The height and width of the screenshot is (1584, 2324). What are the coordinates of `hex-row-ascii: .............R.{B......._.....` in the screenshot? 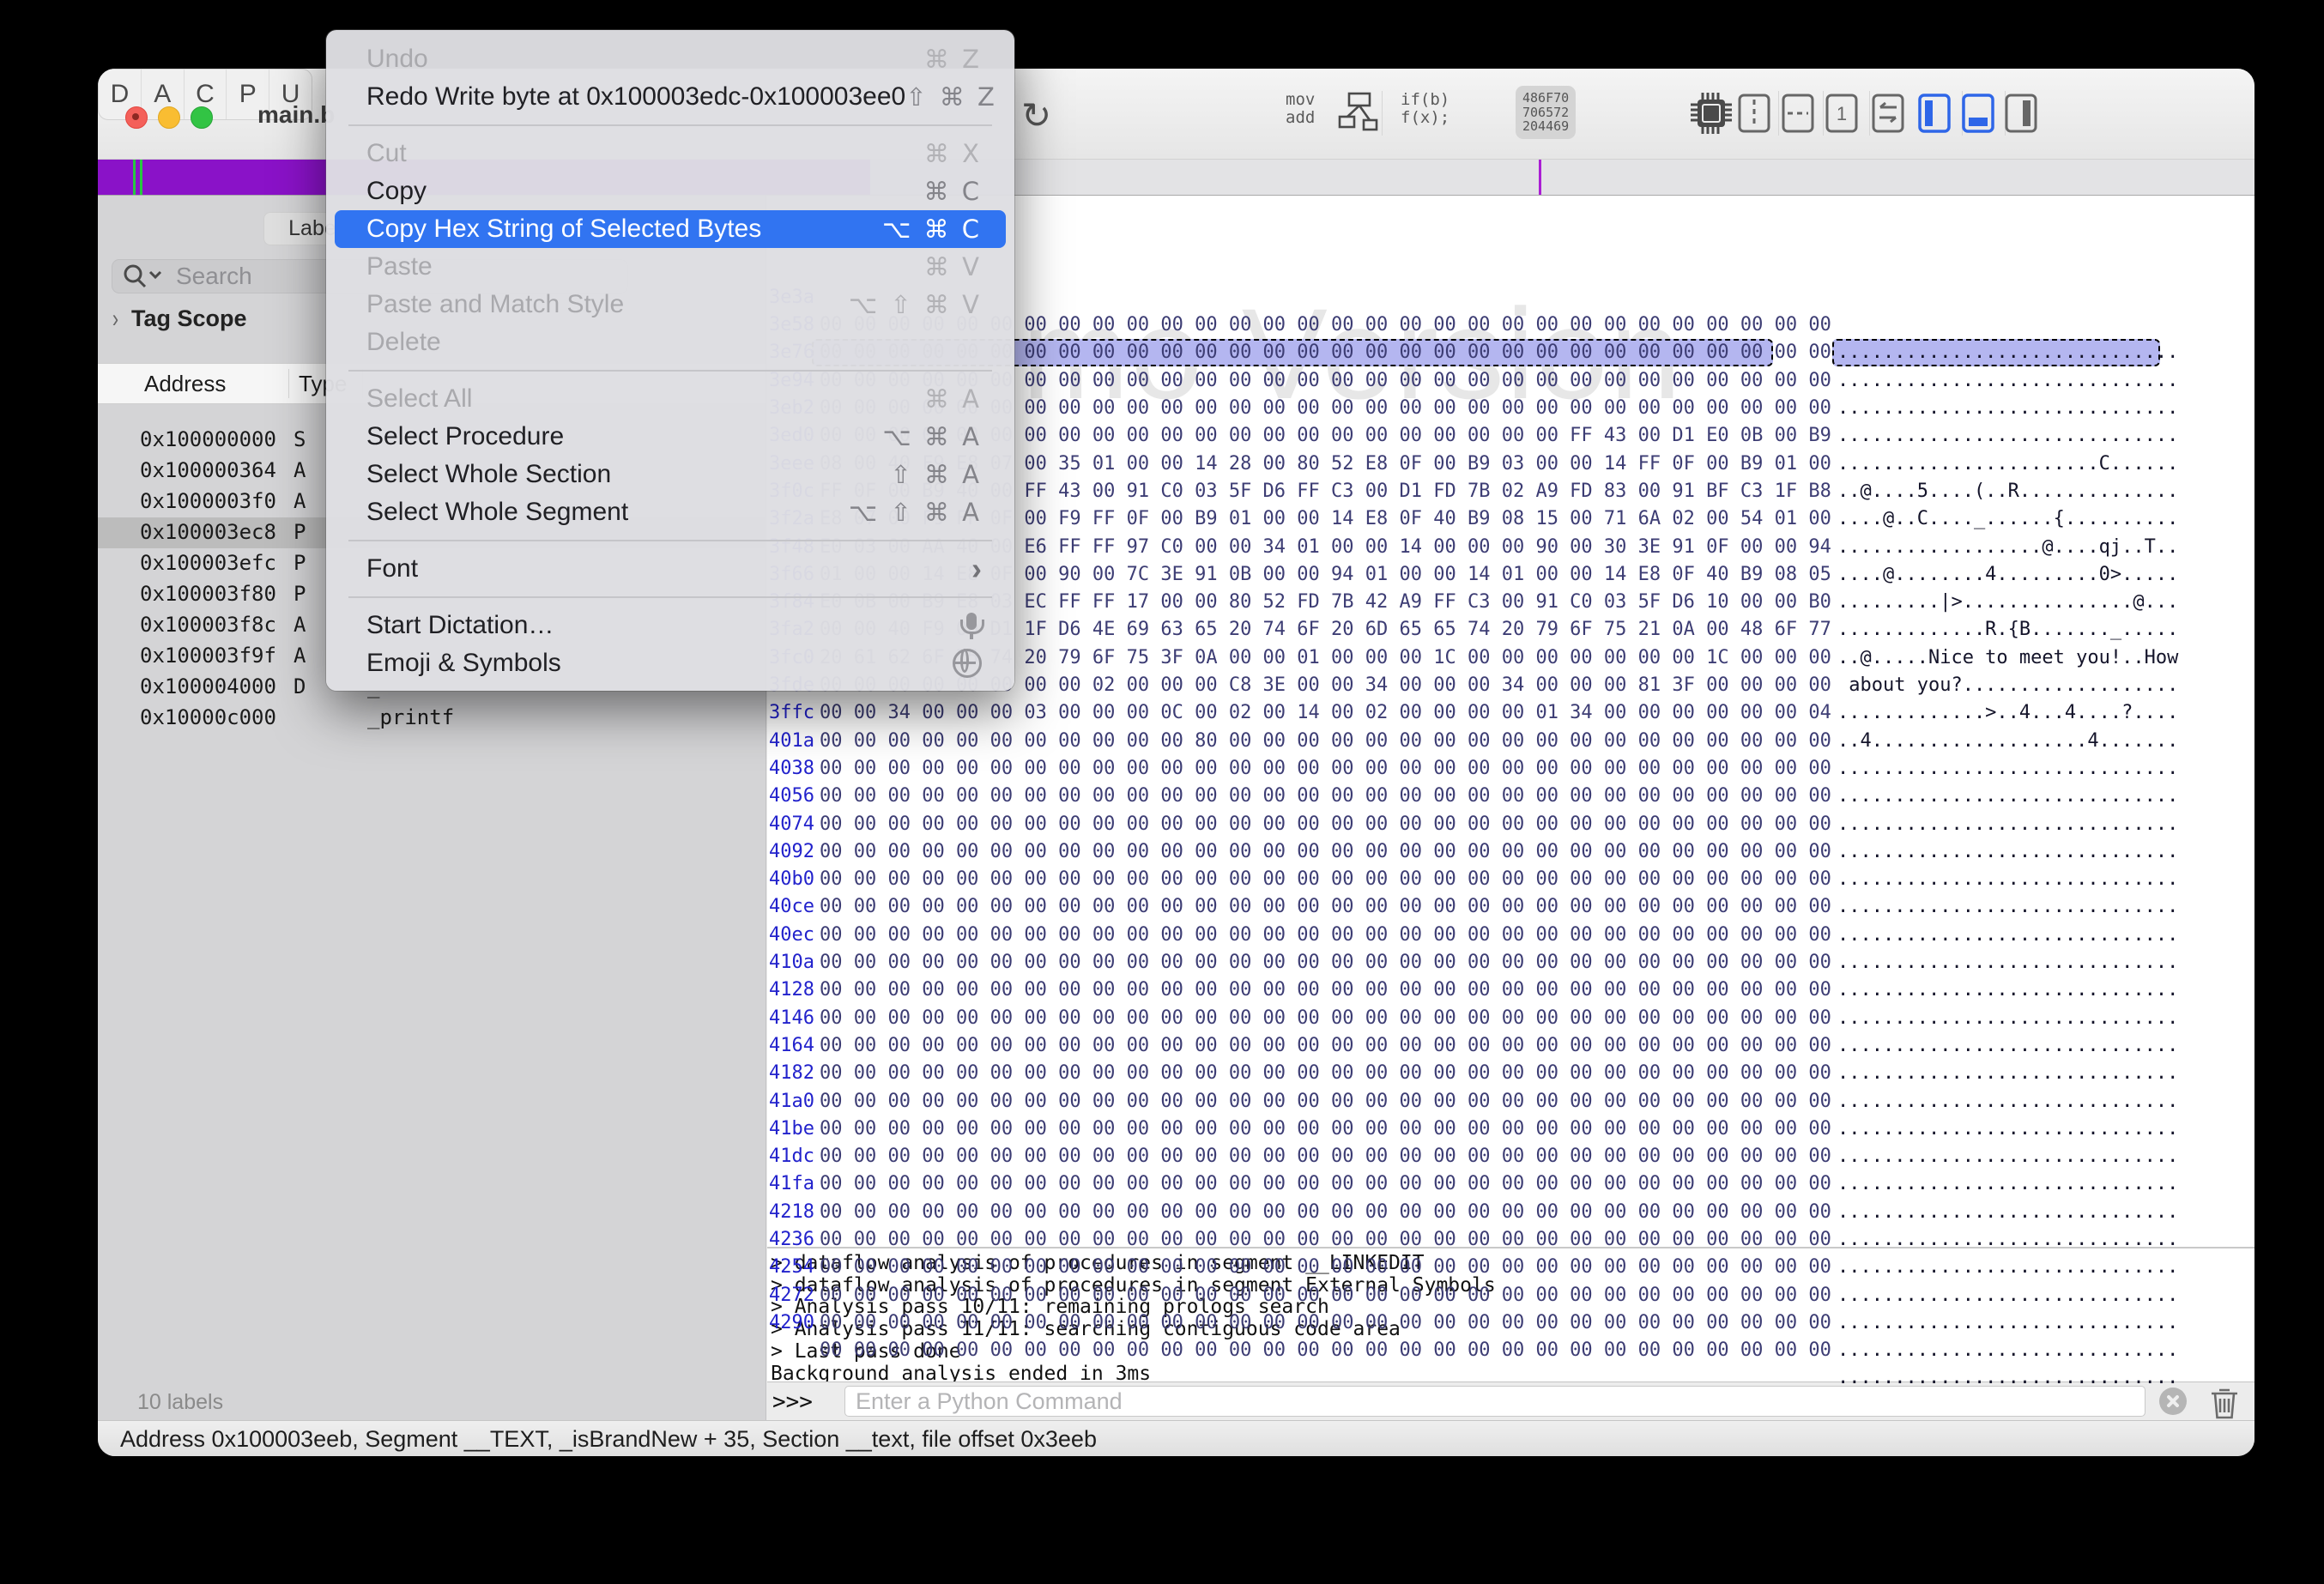 It's located at (2007, 630).